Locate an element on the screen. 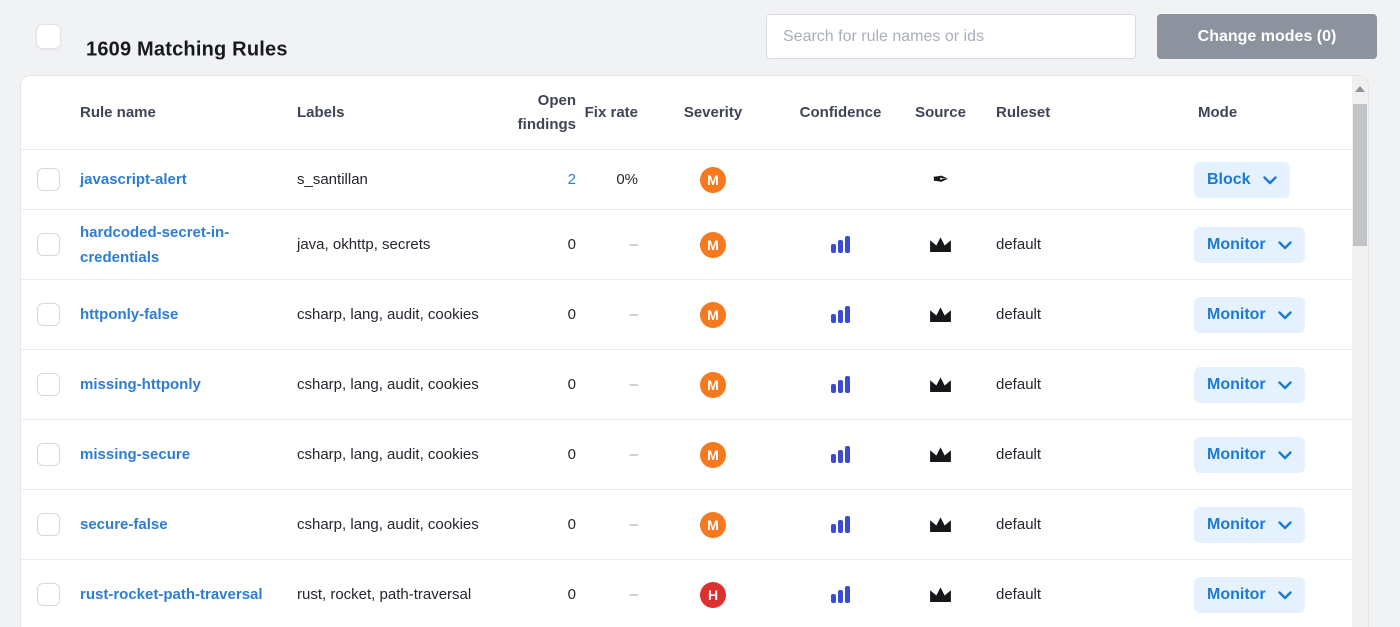  rule-name-link: httponly-false is located at coordinates (129, 314).